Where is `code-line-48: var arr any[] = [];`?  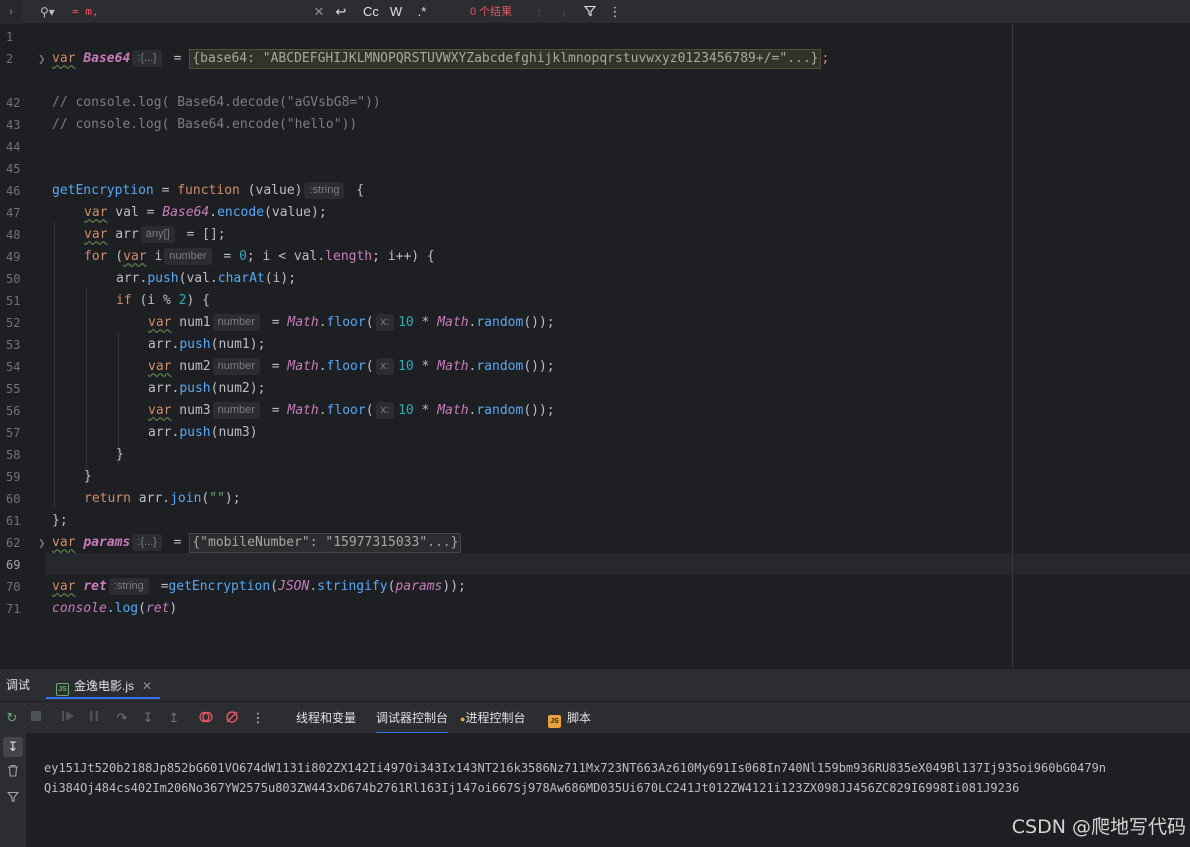 code-line-48: var arr any[] = []; is located at coordinates (155, 235).